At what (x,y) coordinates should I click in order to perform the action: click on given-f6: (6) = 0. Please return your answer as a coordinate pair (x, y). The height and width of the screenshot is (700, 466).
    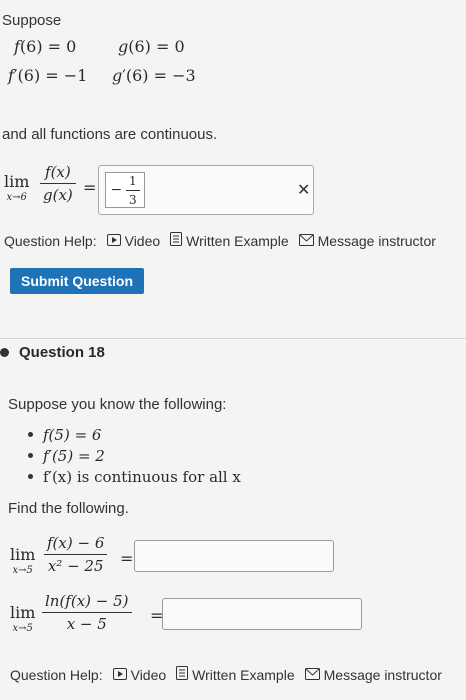
    Looking at the image, I should click on (48, 46).